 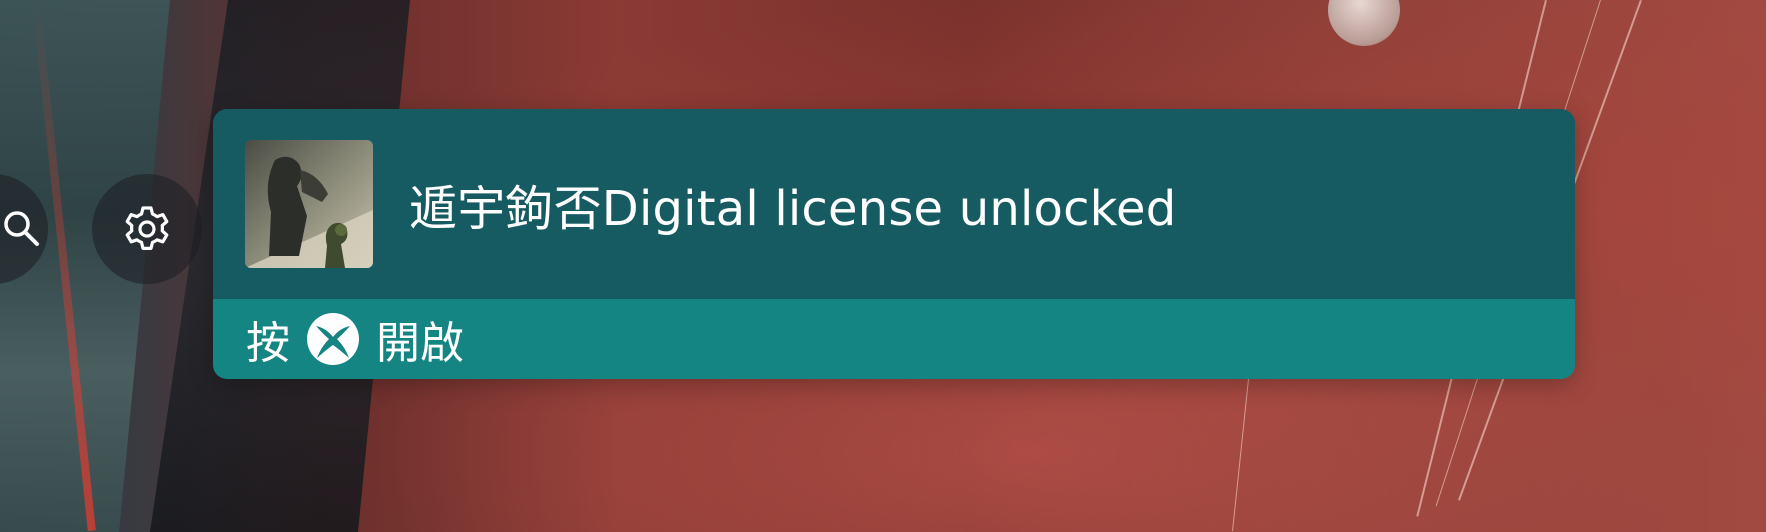 What do you see at coordinates (894, 339) in the screenshot?
I see `notification-action-hint: 按 開啟` at bounding box center [894, 339].